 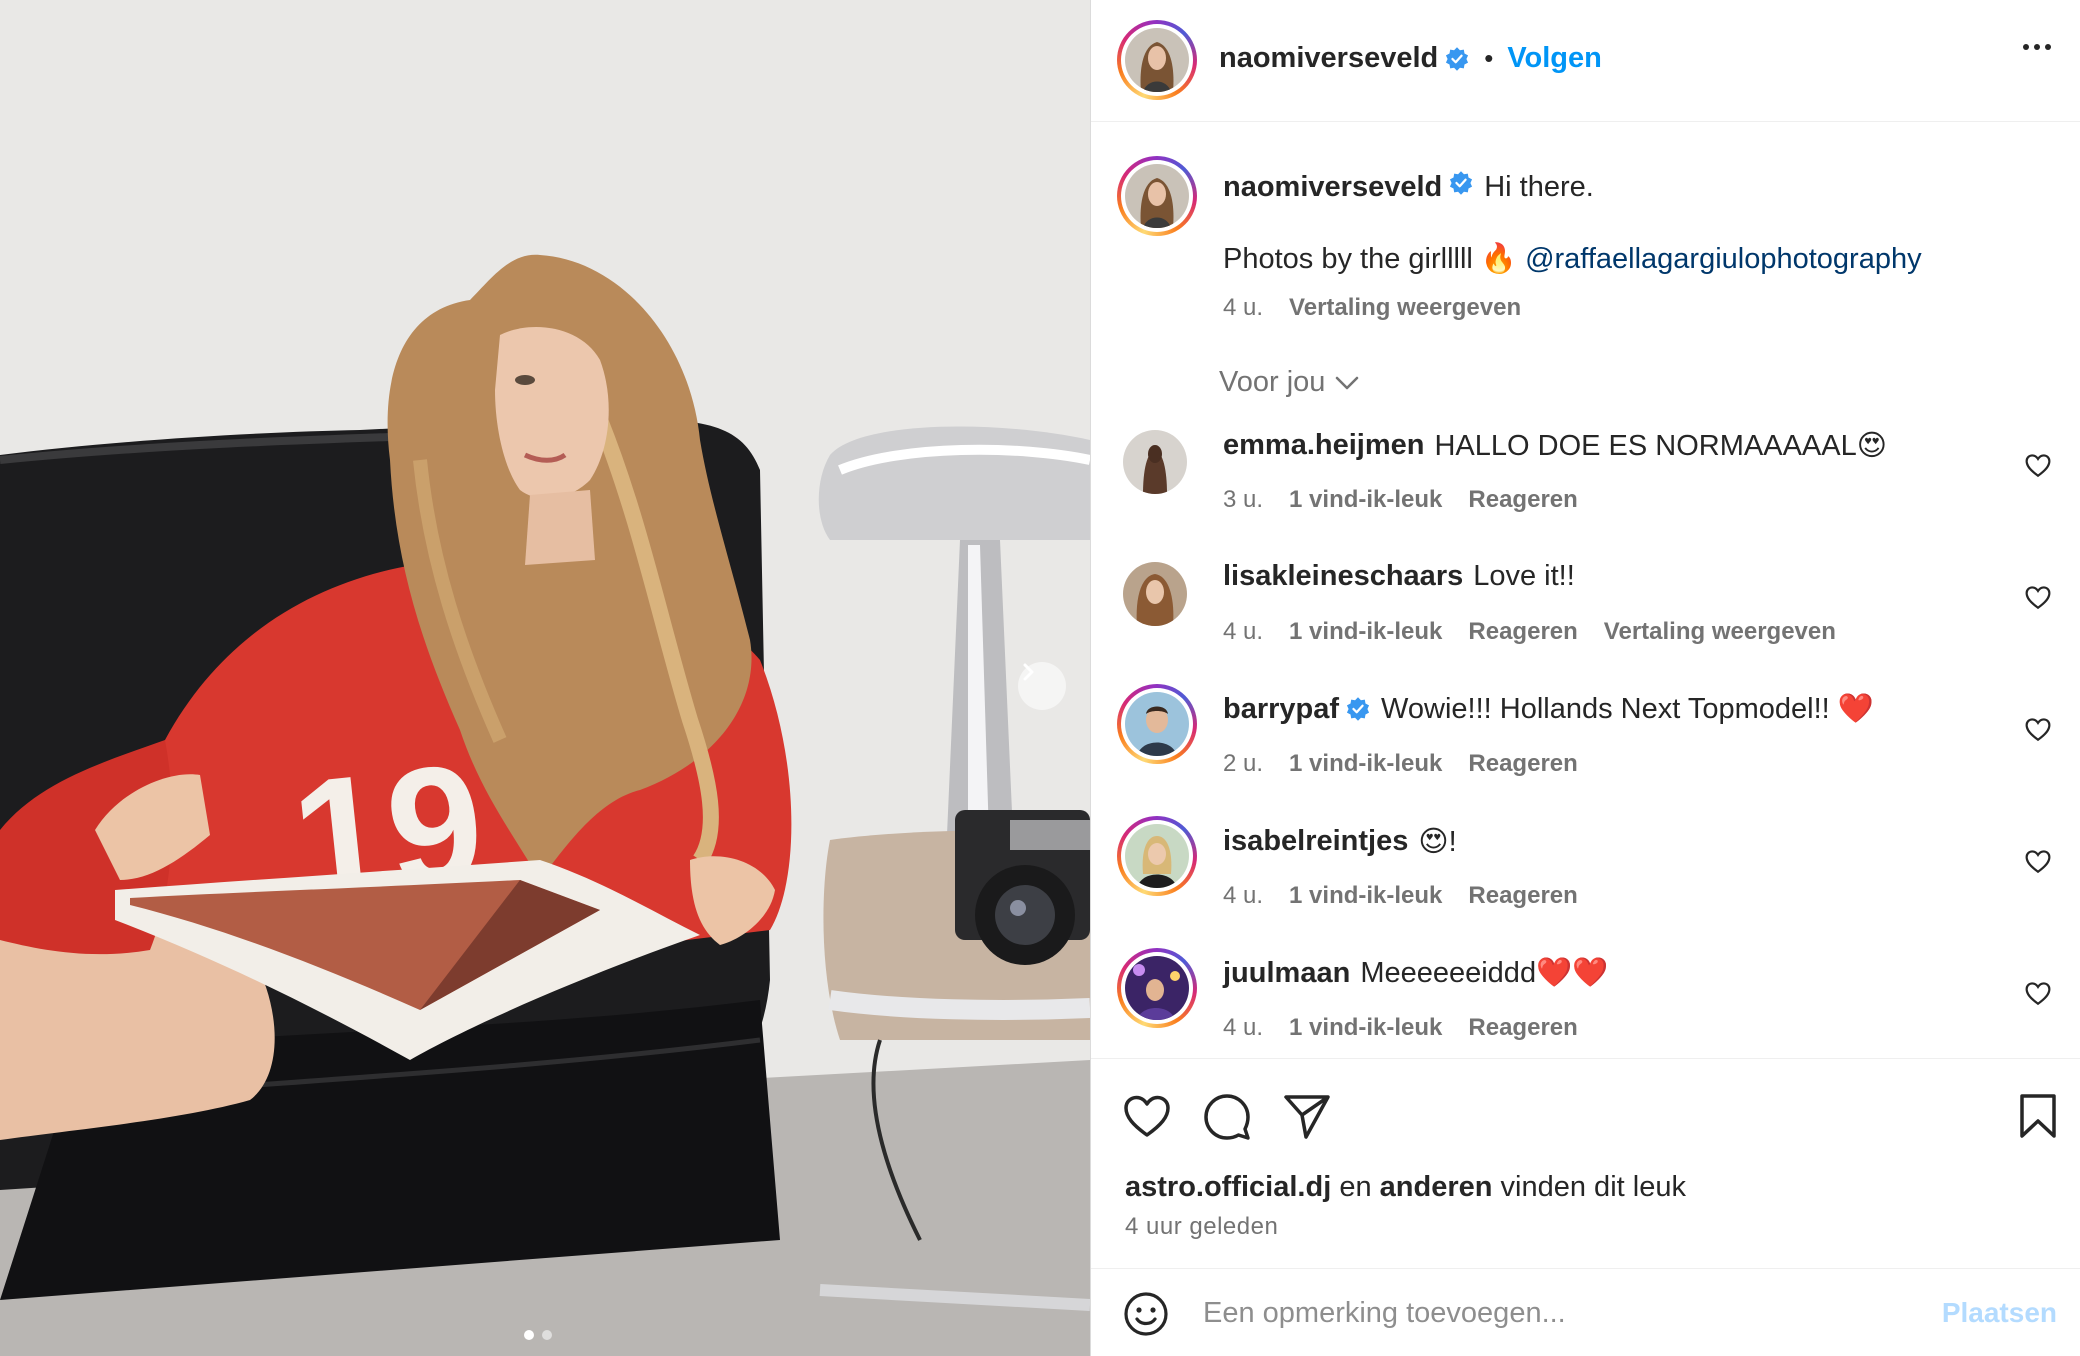 I want to click on caption-translate-link: Vertaling weergeven, so click(x=1405, y=308).